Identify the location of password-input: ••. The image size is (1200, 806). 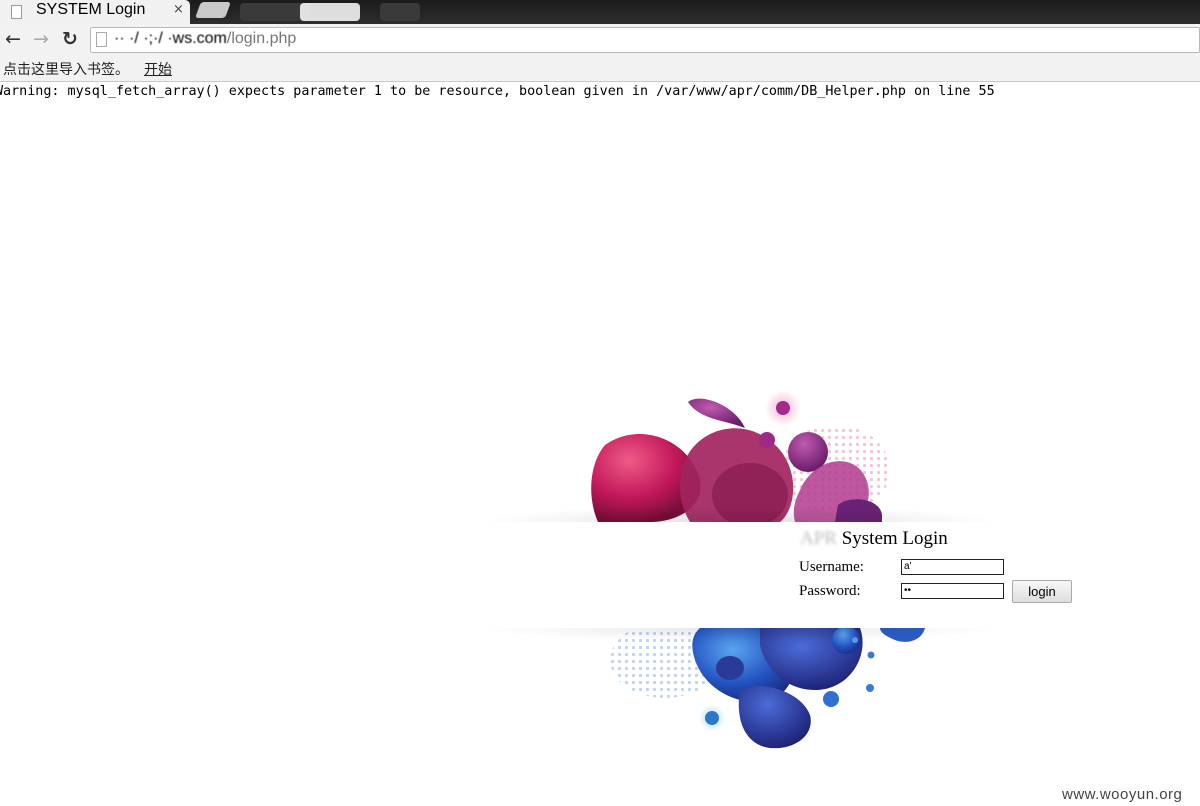
(952, 591).